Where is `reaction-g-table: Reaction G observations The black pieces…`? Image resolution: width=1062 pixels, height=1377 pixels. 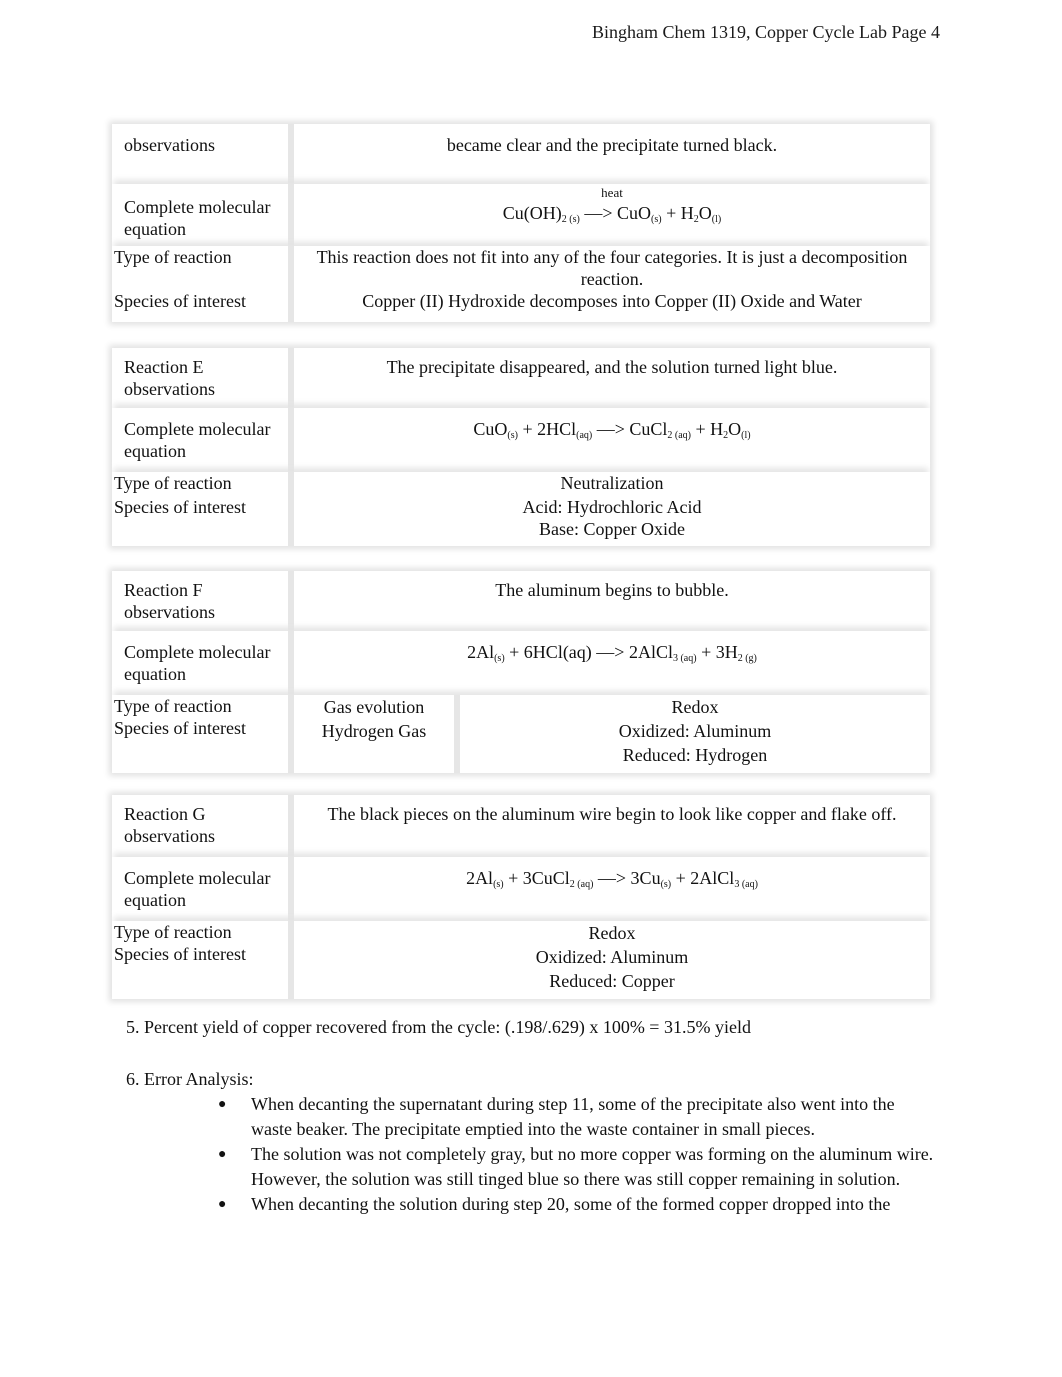 reaction-g-table: Reaction G observations The black pieces… is located at coordinates (521, 897).